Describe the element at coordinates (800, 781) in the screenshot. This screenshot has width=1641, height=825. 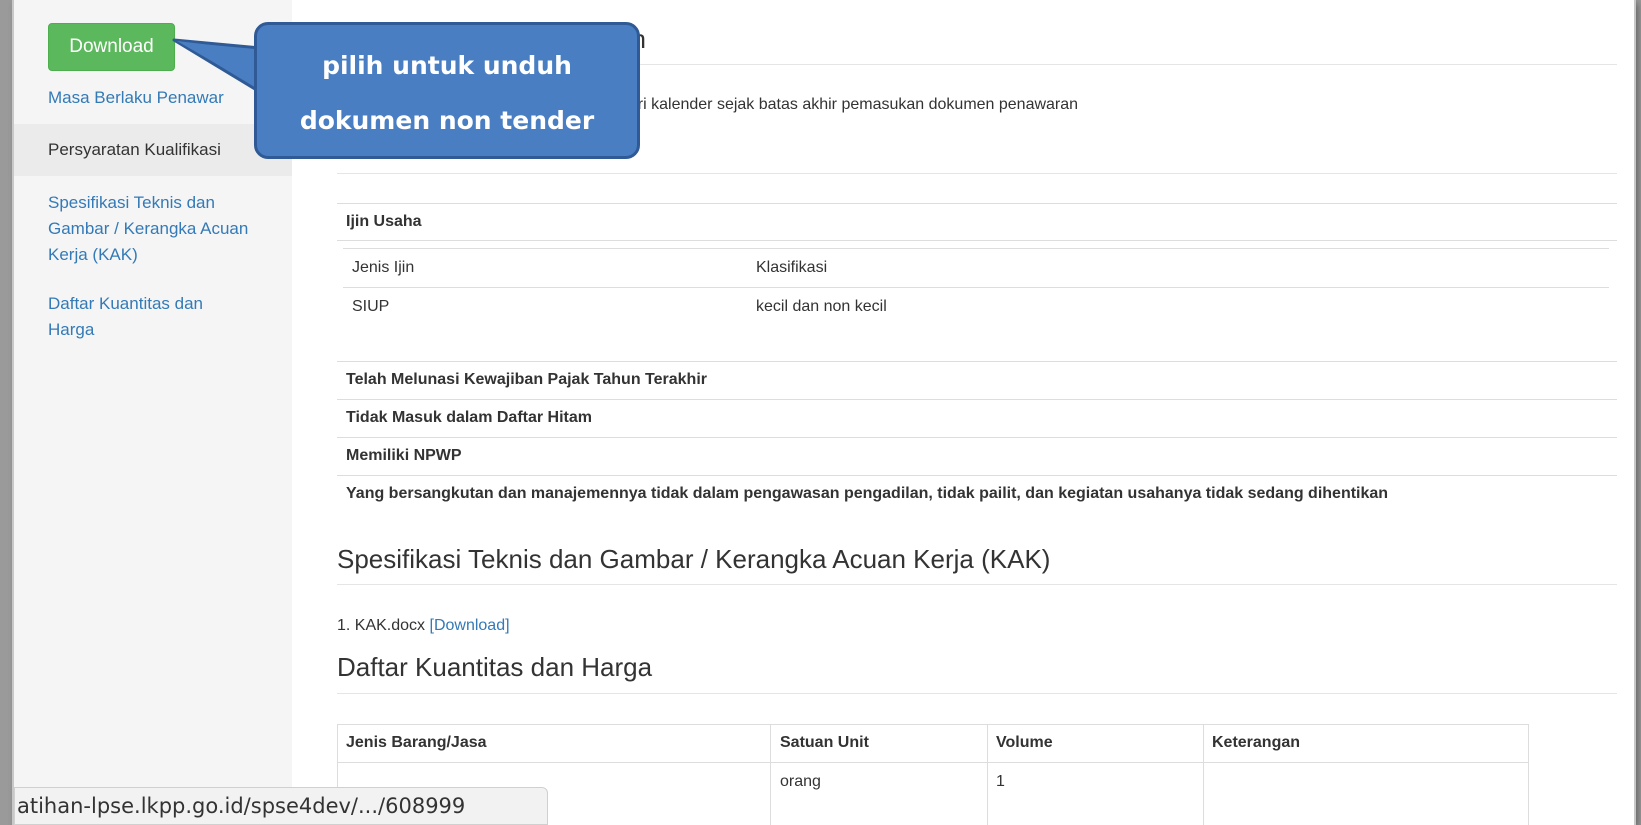
I see `dkh-cell-satuan: orang` at that location.